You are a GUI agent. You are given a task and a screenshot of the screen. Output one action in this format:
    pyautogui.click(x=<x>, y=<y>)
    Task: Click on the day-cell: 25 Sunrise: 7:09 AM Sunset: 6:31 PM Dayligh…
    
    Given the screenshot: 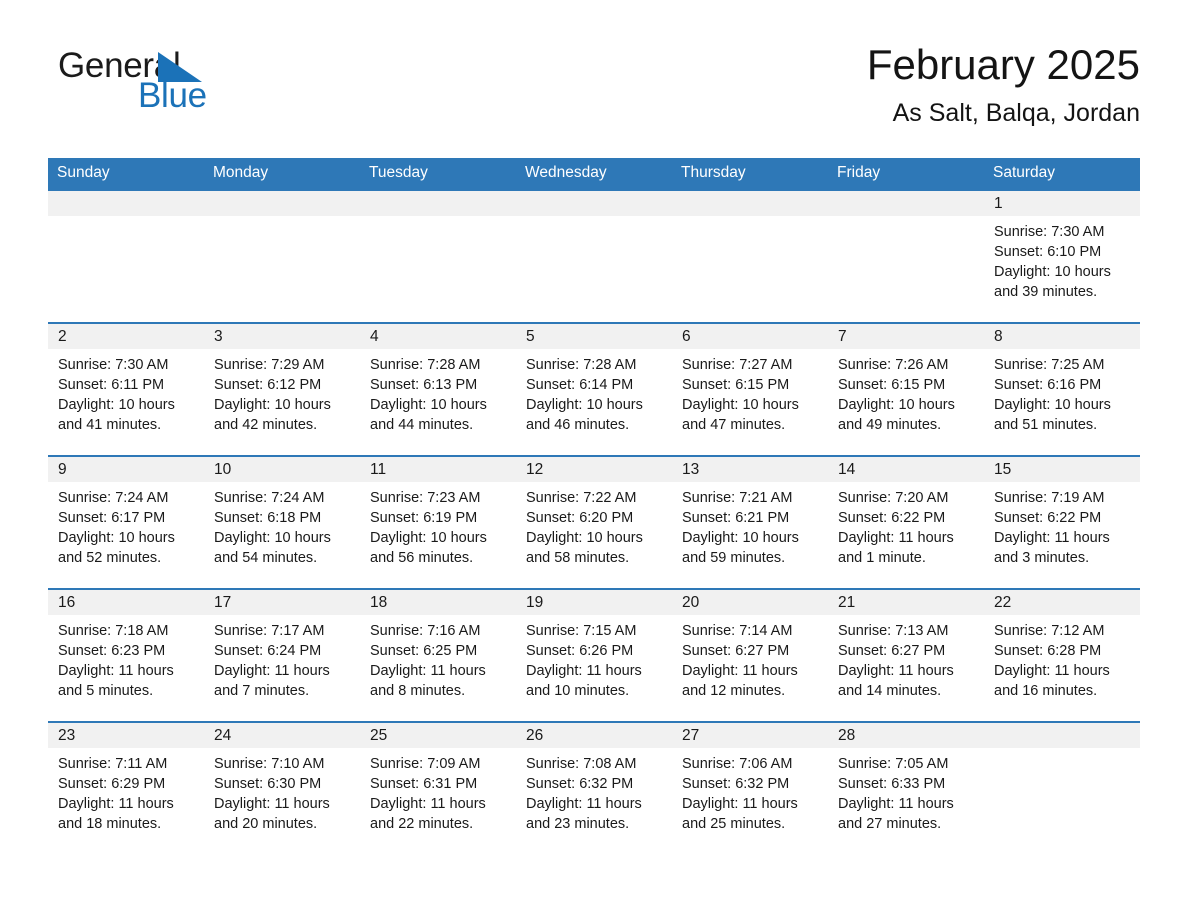 What is the action you would take?
    pyautogui.click(x=438, y=788)
    